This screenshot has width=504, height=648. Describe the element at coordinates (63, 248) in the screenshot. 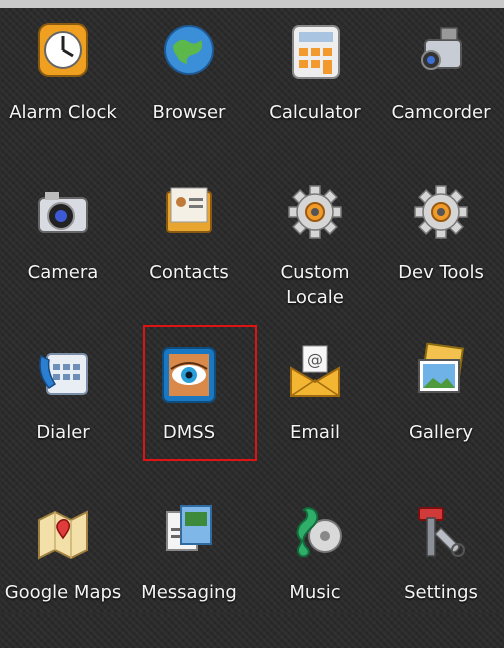

I see `app-camera: Camera` at that location.